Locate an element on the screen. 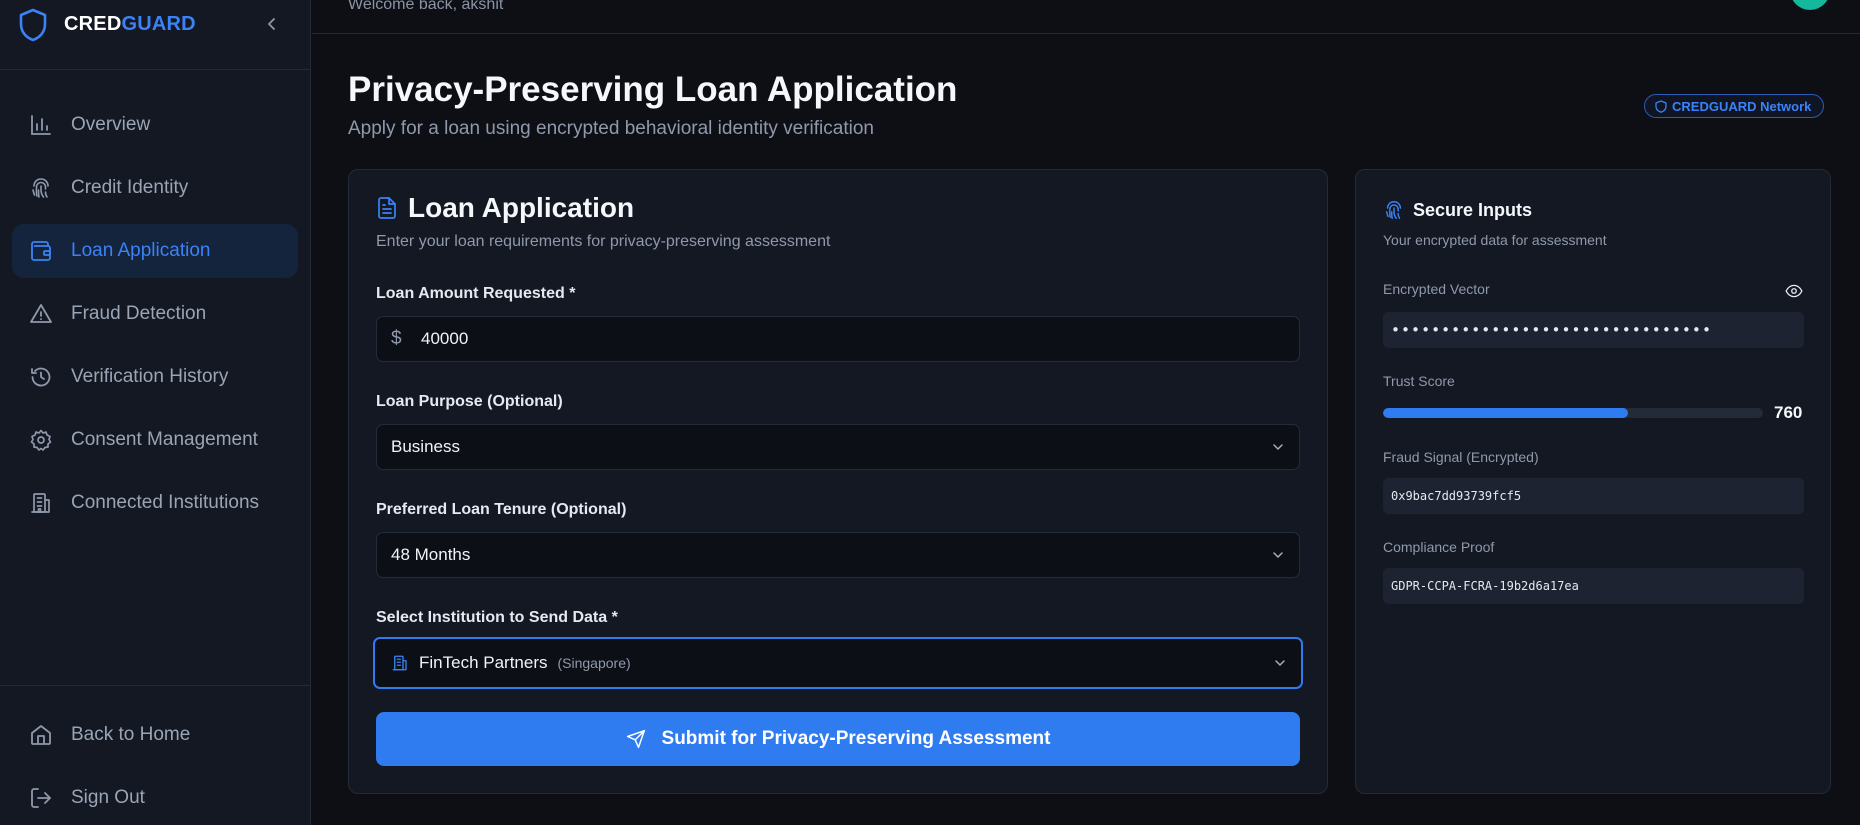  network-badge: CREDGUARD Network is located at coordinates (1734, 106).